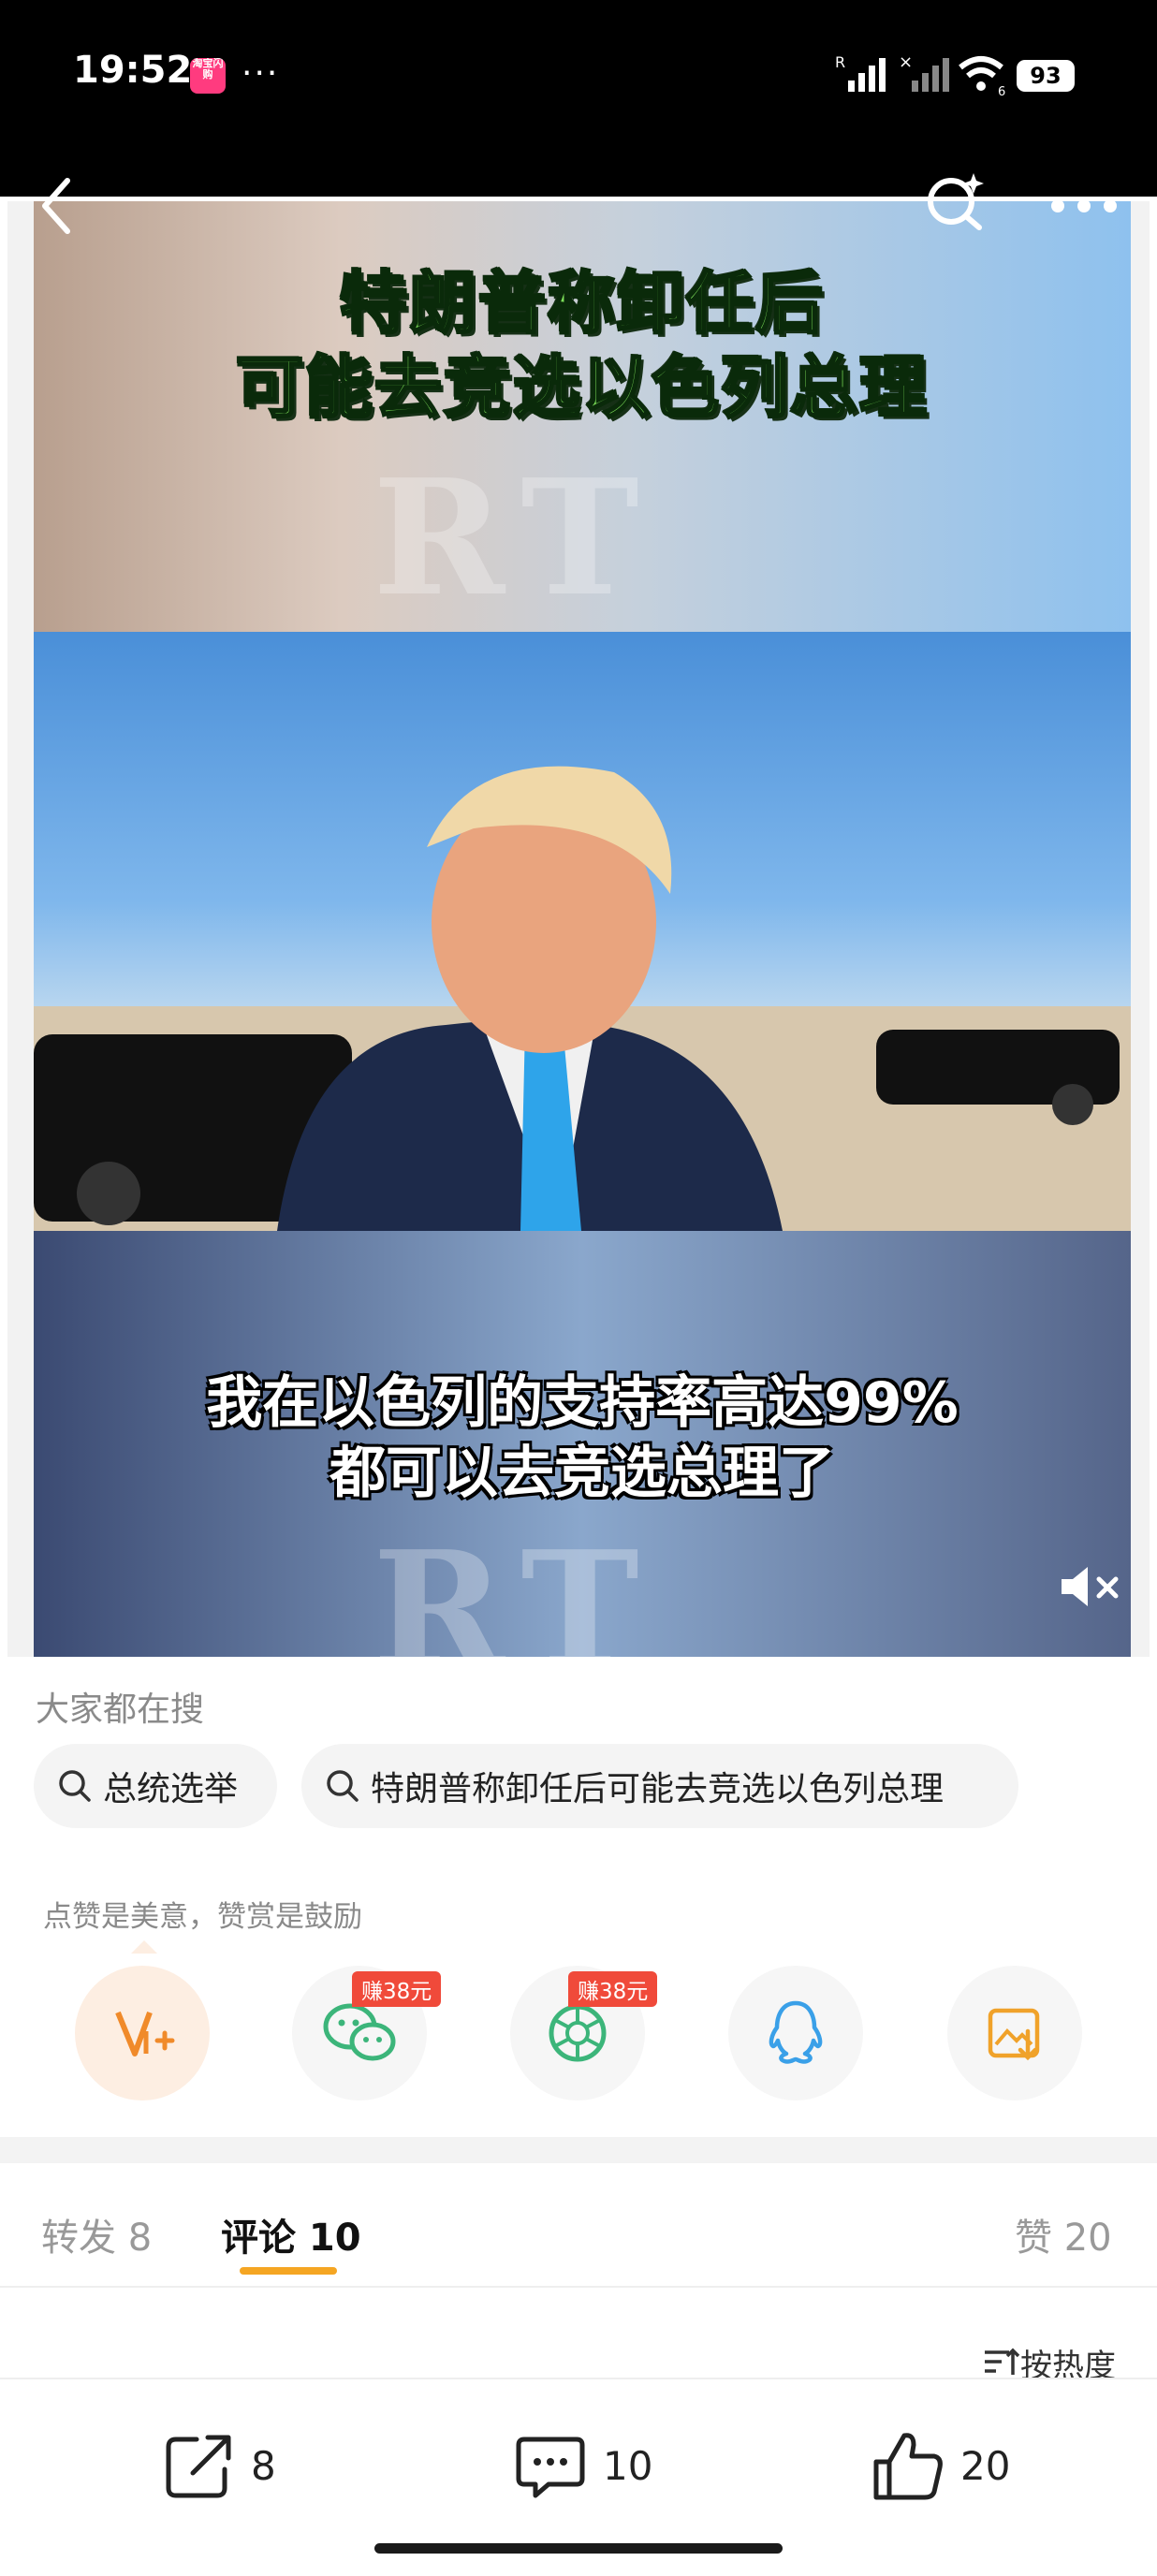 The image size is (1157, 2576). I want to click on tab-like: 赞 20, so click(1064, 2234).